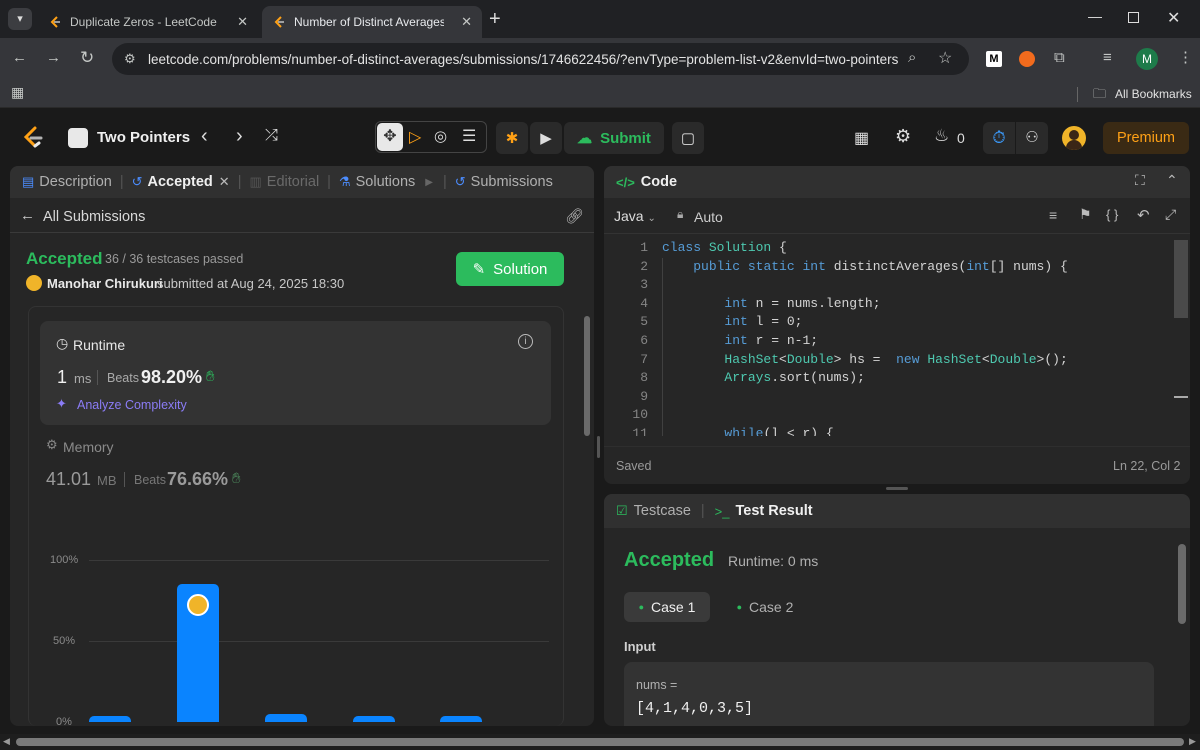  What do you see at coordinates (635, 216) in the screenshot?
I see `language-select: Java ⌄` at bounding box center [635, 216].